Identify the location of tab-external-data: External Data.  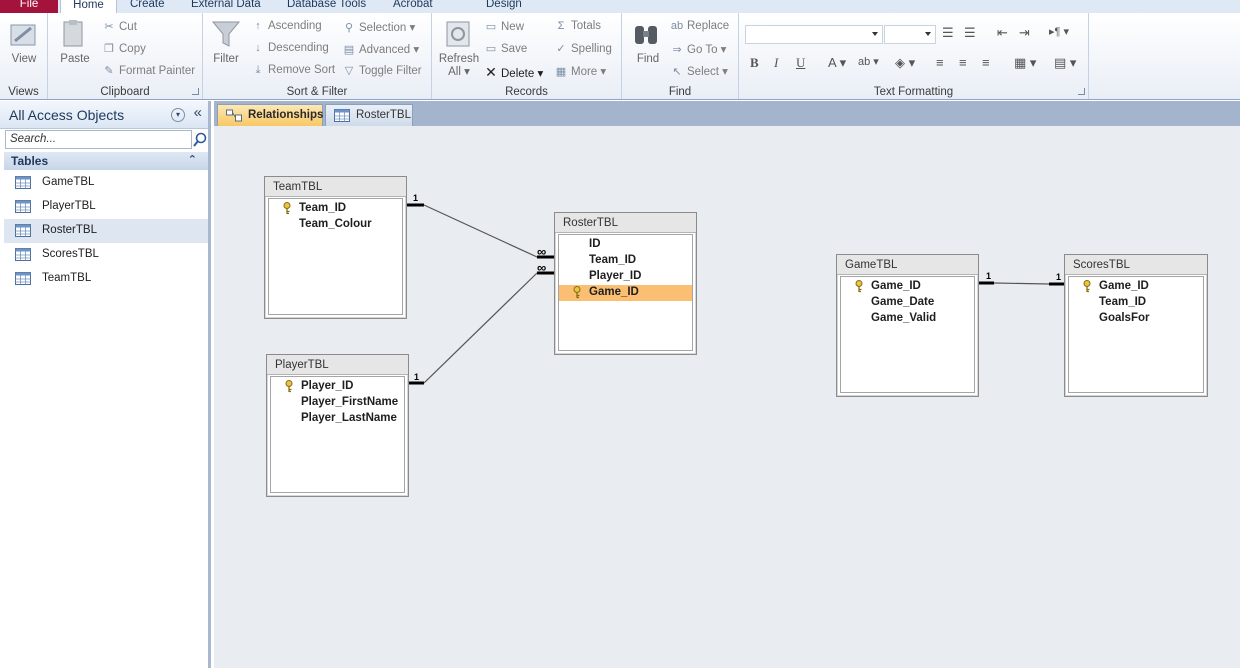
(226, 6).